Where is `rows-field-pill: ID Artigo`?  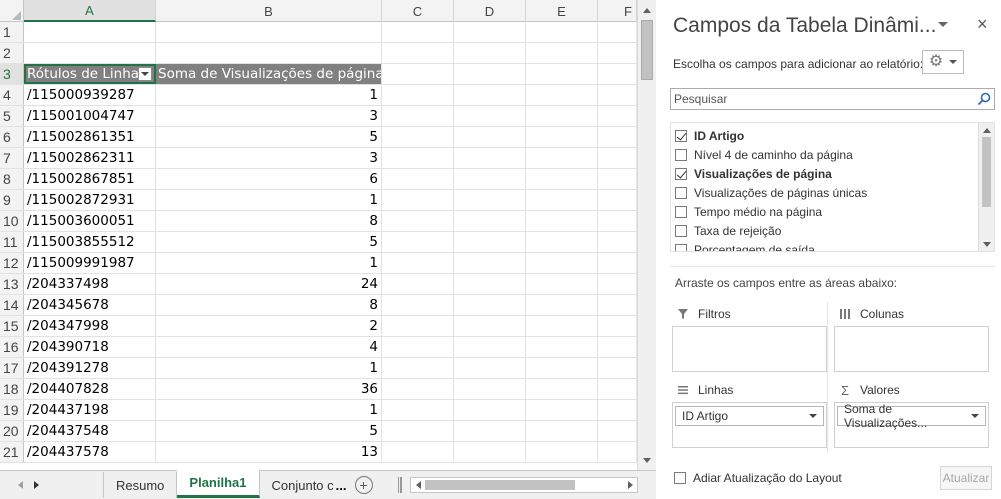 rows-field-pill: ID Artigo is located at coordinates (749, 416).